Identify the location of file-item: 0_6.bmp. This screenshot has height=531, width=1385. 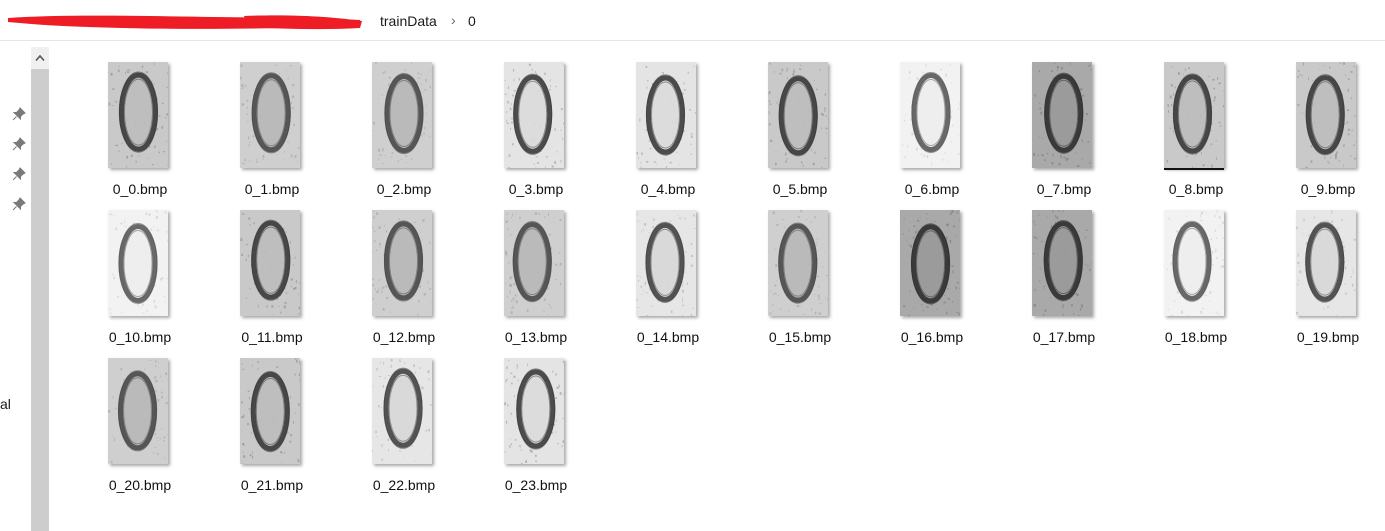
(932, 122).